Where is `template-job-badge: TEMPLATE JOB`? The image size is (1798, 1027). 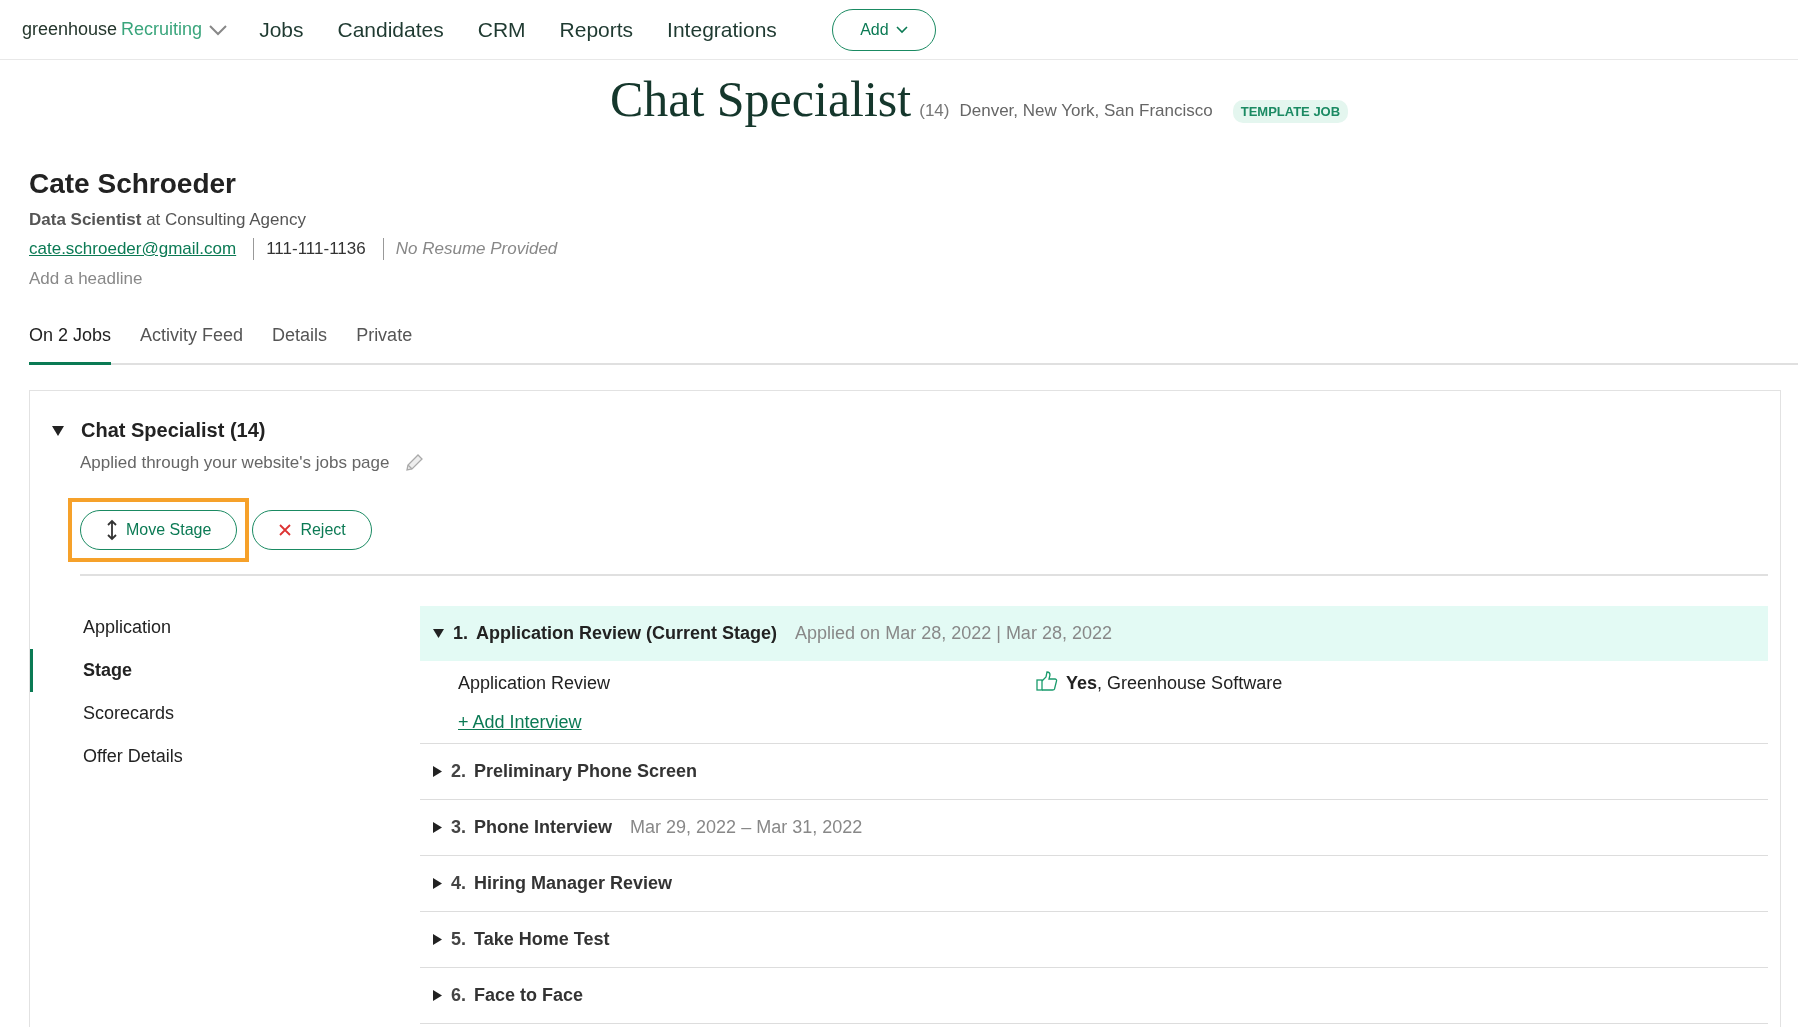 template-job-badge: TEMPLATE JOB is located at coordinates (1290, 111).